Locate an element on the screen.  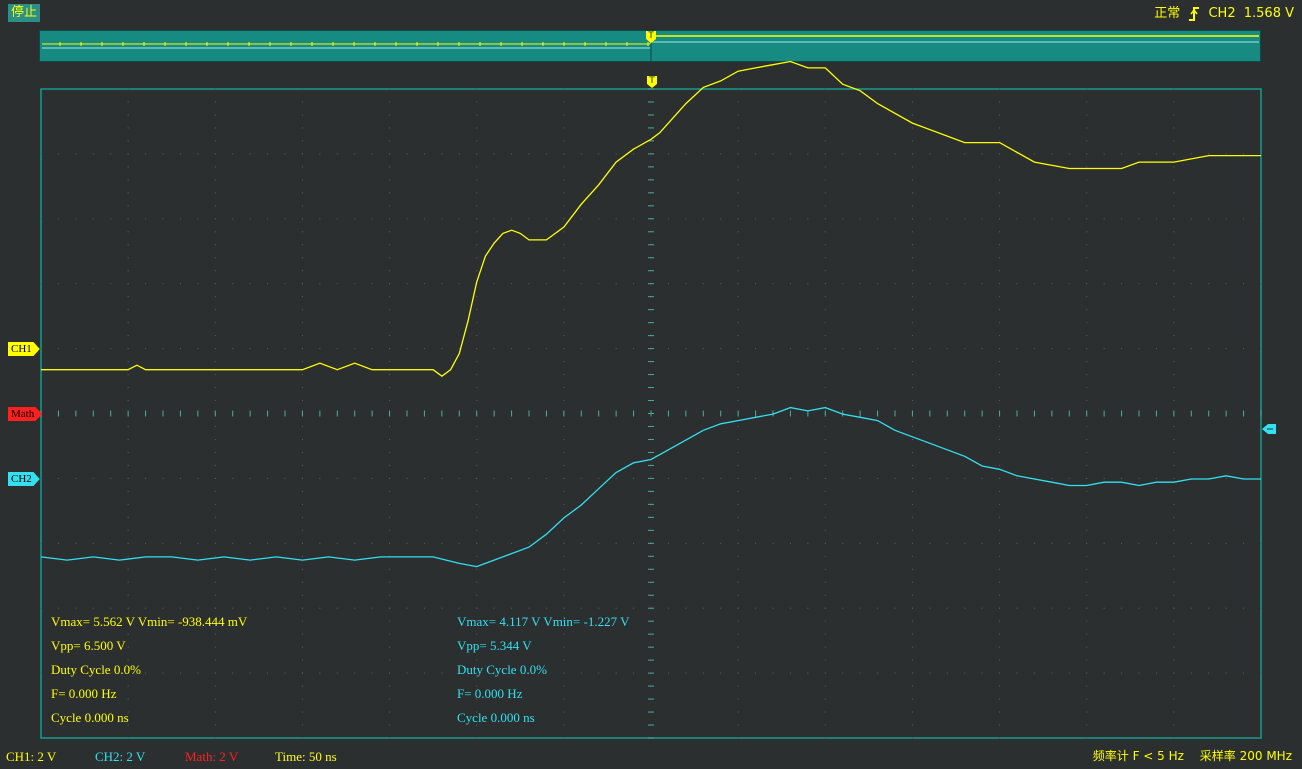
ch1-frequency: F= 0.000 Hz is located at coordinates (84, 693).